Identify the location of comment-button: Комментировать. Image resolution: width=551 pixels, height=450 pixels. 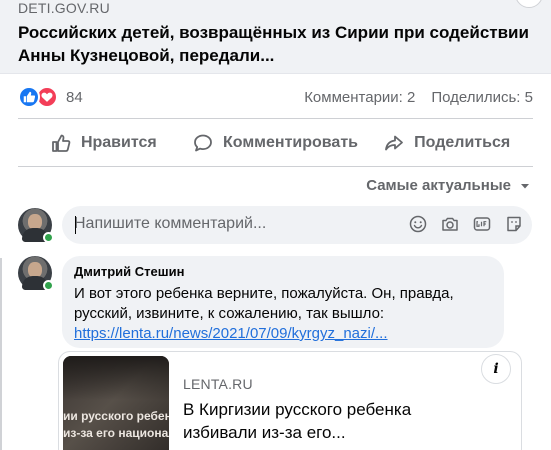
(276, 143).